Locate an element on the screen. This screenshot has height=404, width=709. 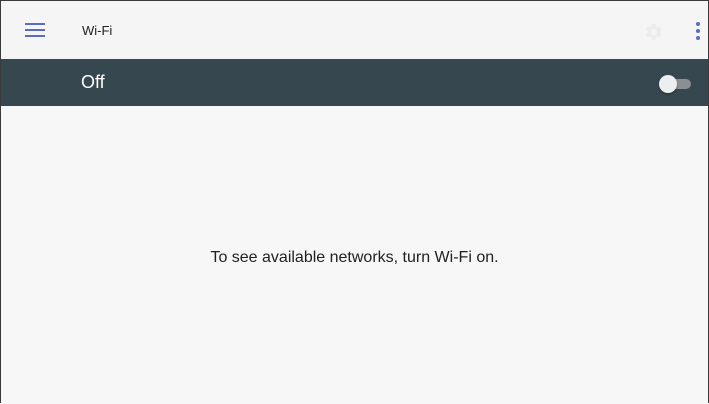
more-vert-icon is located at coordinates (698, 33).